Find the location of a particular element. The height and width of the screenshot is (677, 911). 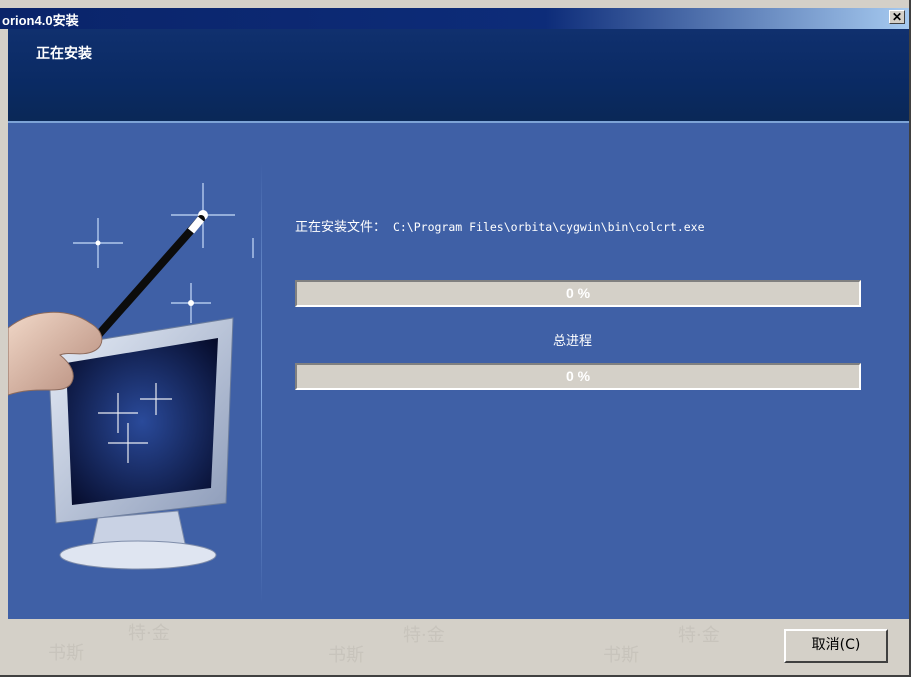

footer-bar: 书斯 特·金 书斯 特·金 书斯 特·金 取消(C) is located at coordinates (458, 647).